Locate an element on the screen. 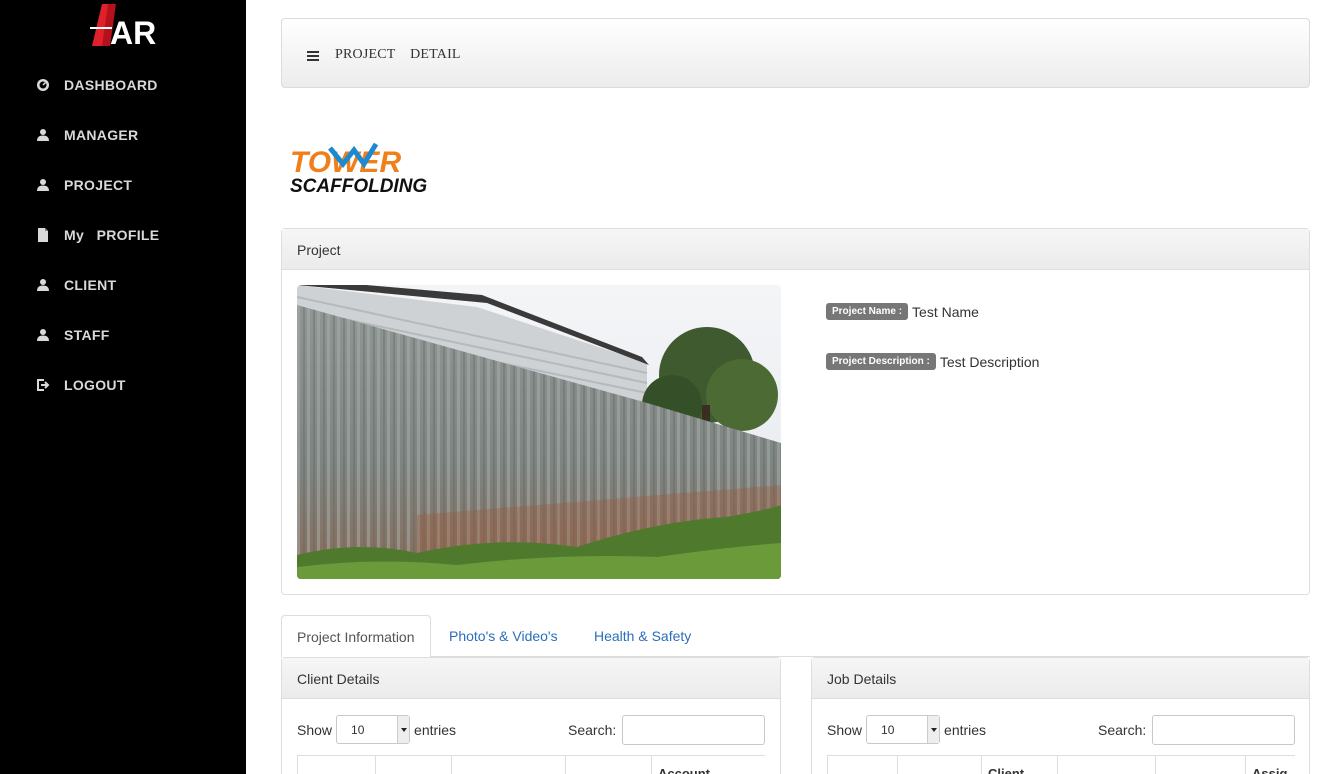  sidebar-item-manager: MANAGER is located at coordinates (87, 135).